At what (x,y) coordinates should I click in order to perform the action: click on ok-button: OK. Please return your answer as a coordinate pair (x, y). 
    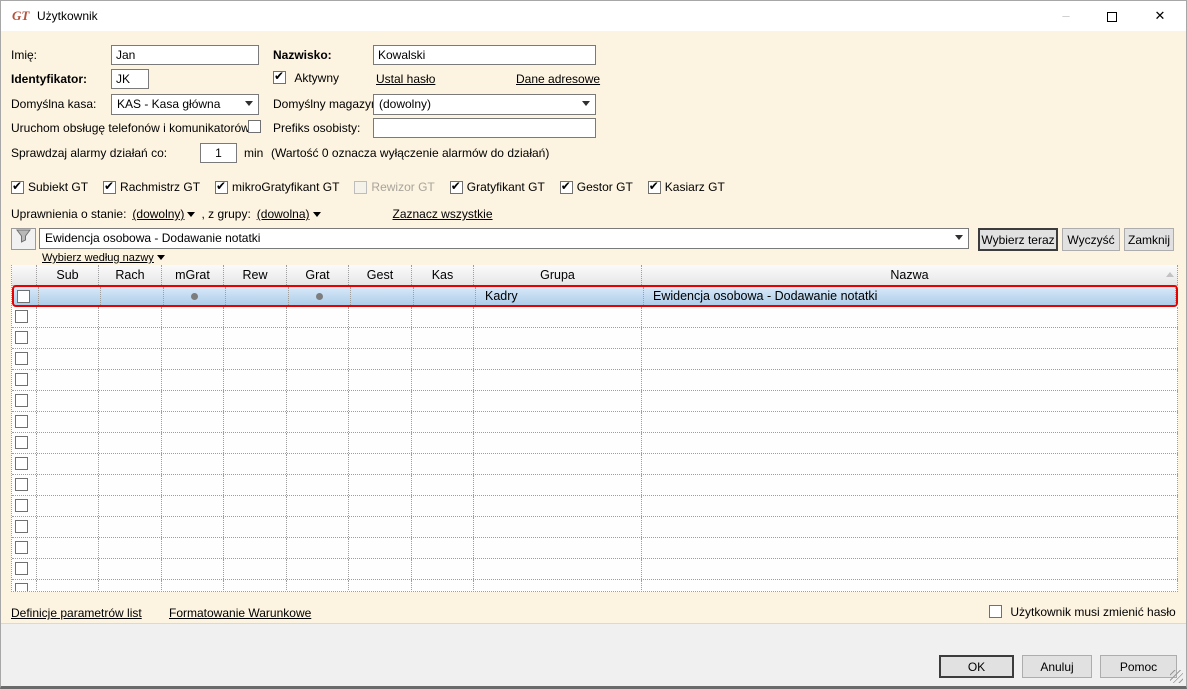
    Looking at the image, I should click on (976, 666).